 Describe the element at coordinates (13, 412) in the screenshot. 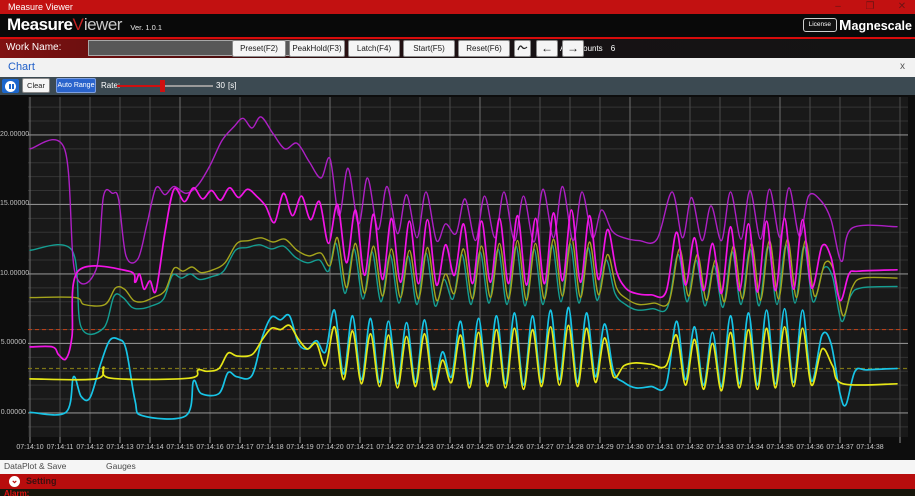

I see `y-axis-label: 0.00000` at that location.